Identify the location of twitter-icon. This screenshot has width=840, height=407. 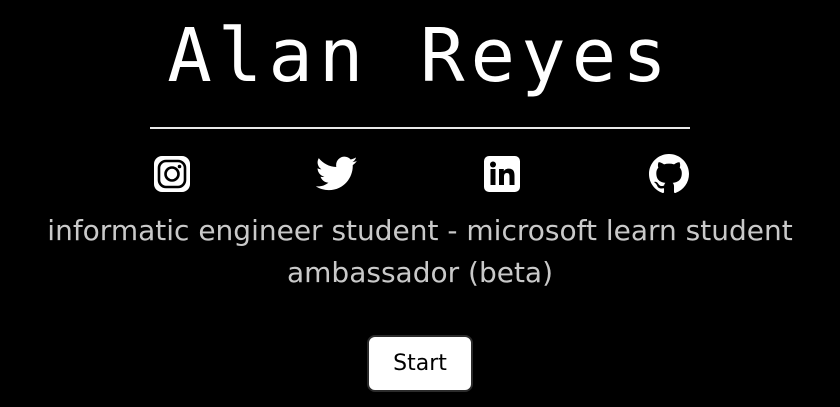
(337, 174).